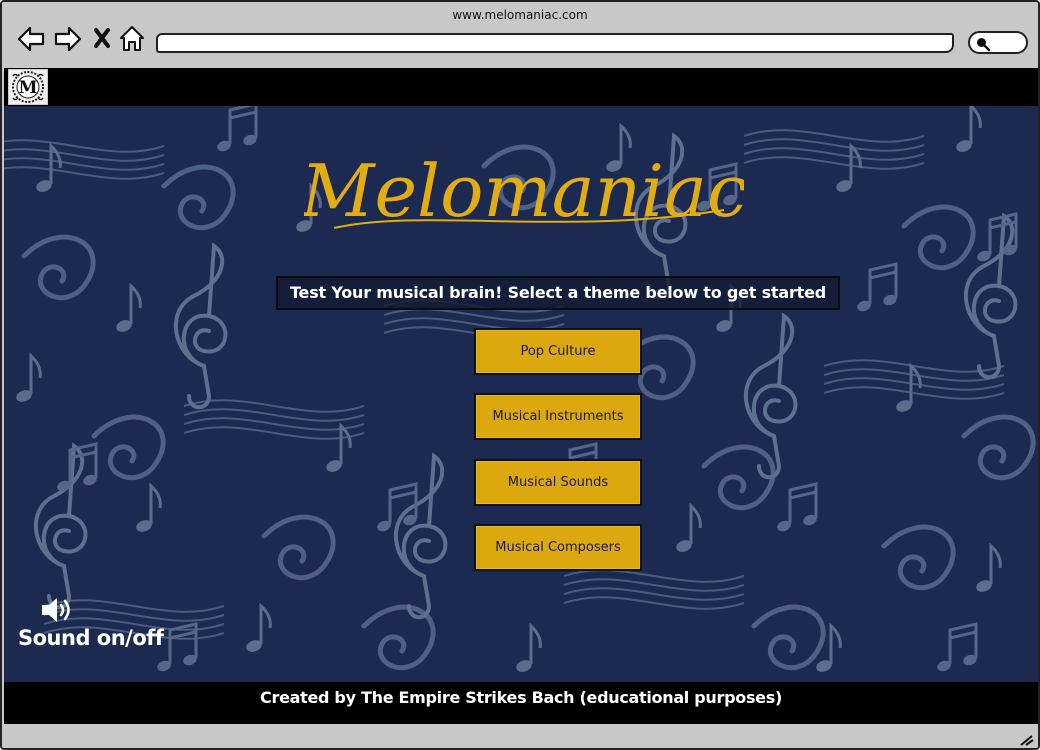  Describe the element at coordinates (105, 39) in the screenshot. I see `close-icon` at that location.